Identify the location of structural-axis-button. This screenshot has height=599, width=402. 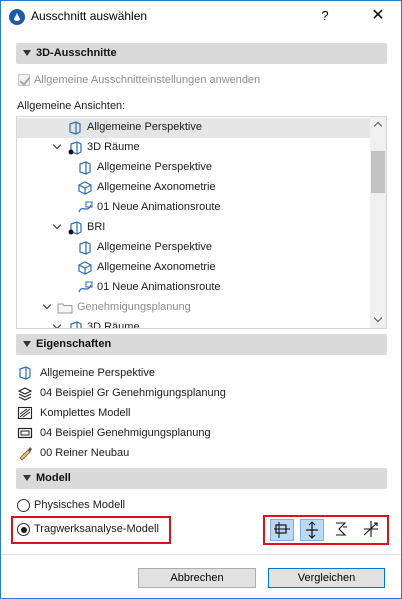
(312, 530).